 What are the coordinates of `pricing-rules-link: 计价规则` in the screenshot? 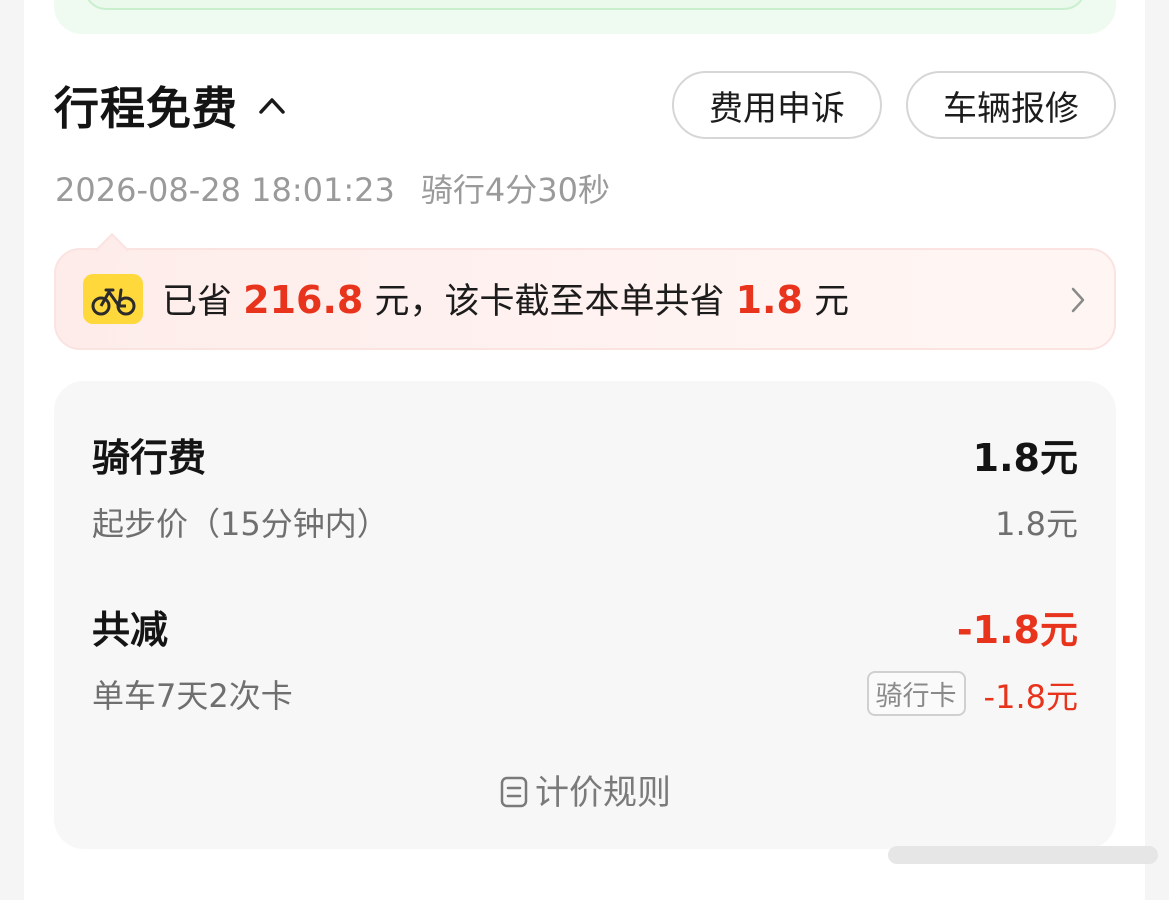 It's located at (585, 789).